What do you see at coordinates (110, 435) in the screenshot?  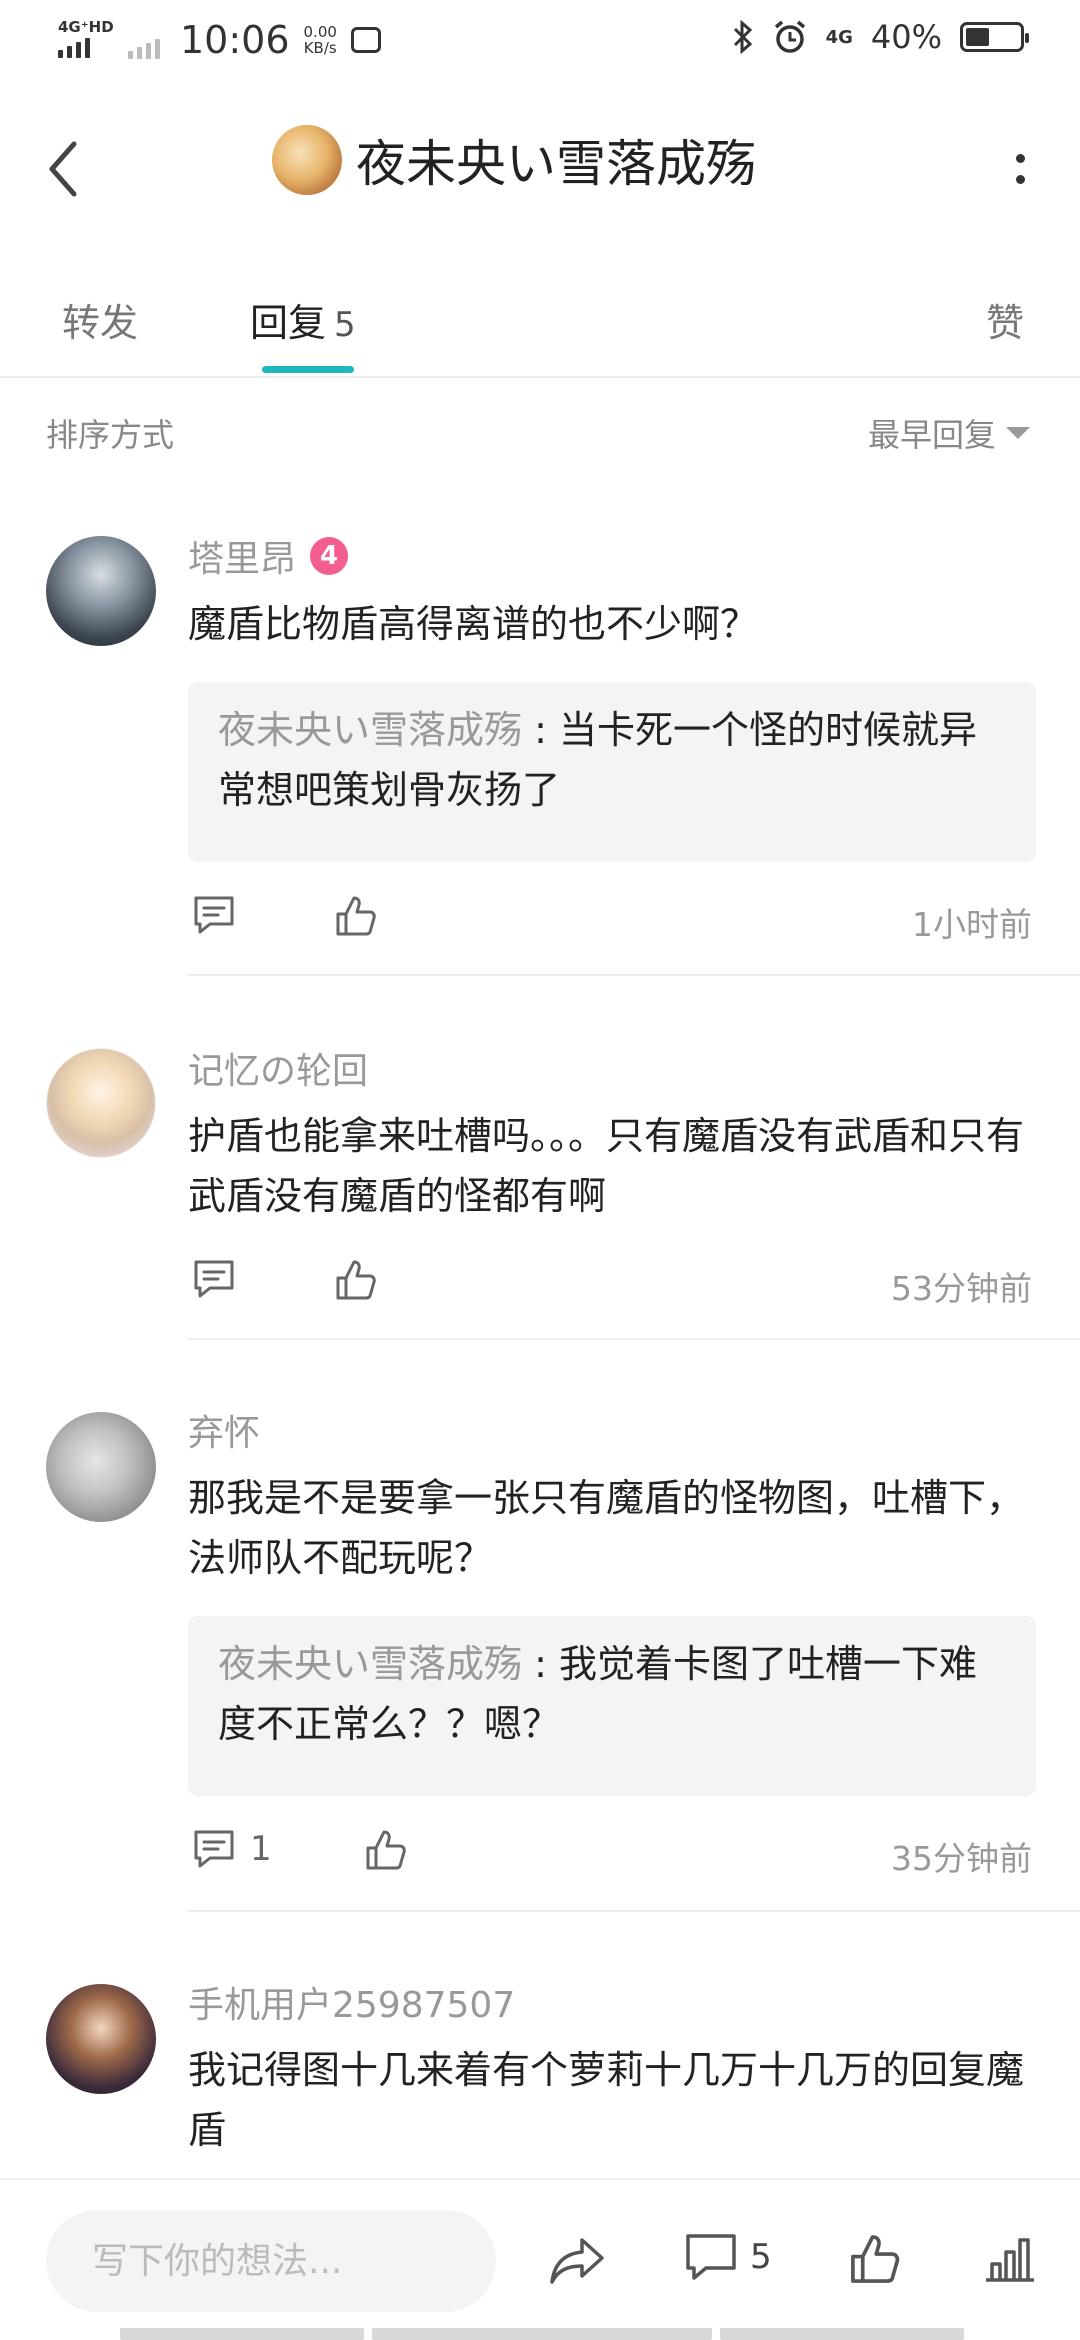 I see `sort-label: 排序方式` at bounding box center [110, 435].